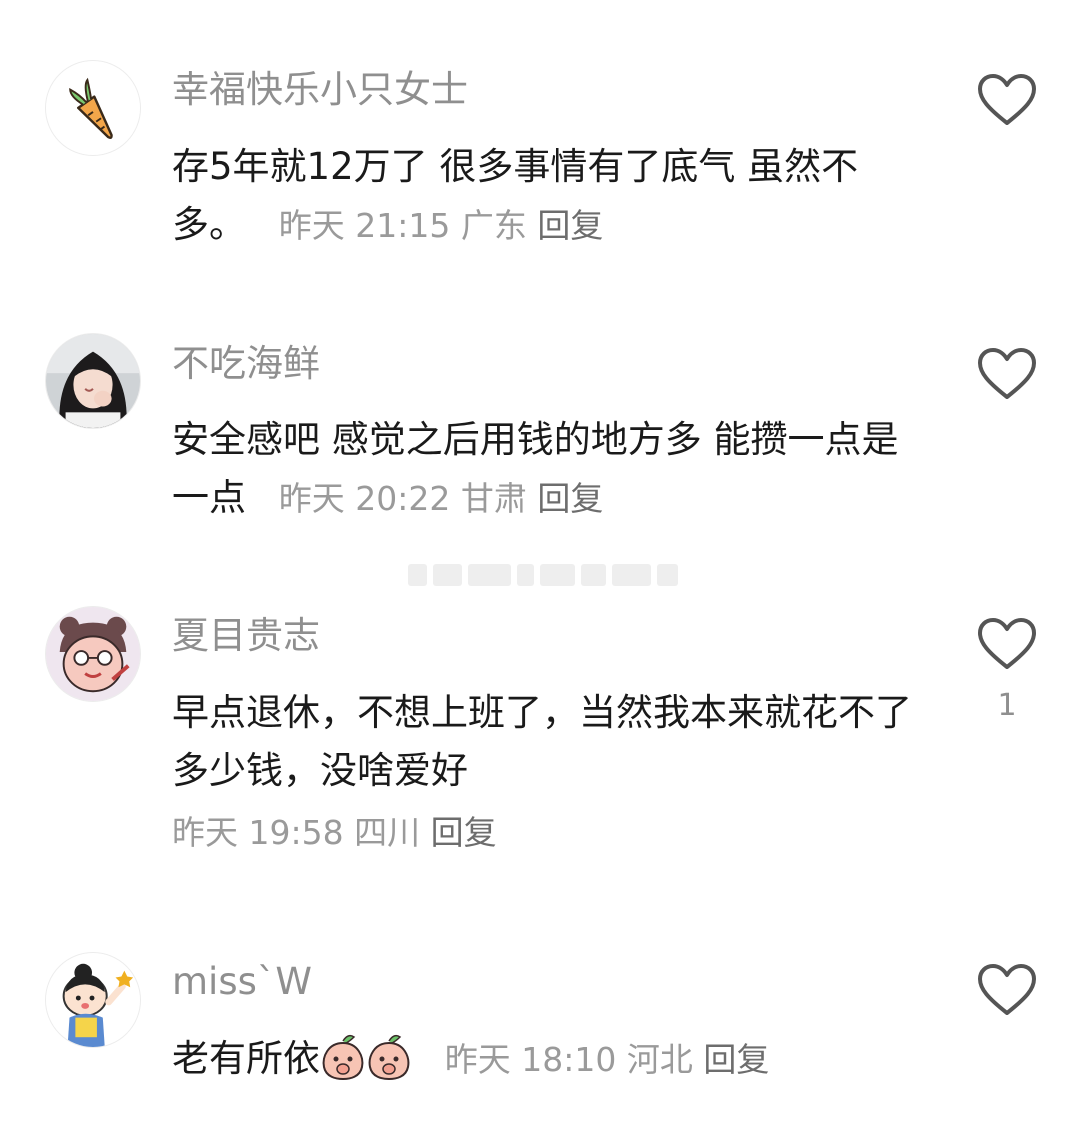 This screenshot has height=1146, width=1080. I want to click on comment-location: 广东, so click(493, 225).